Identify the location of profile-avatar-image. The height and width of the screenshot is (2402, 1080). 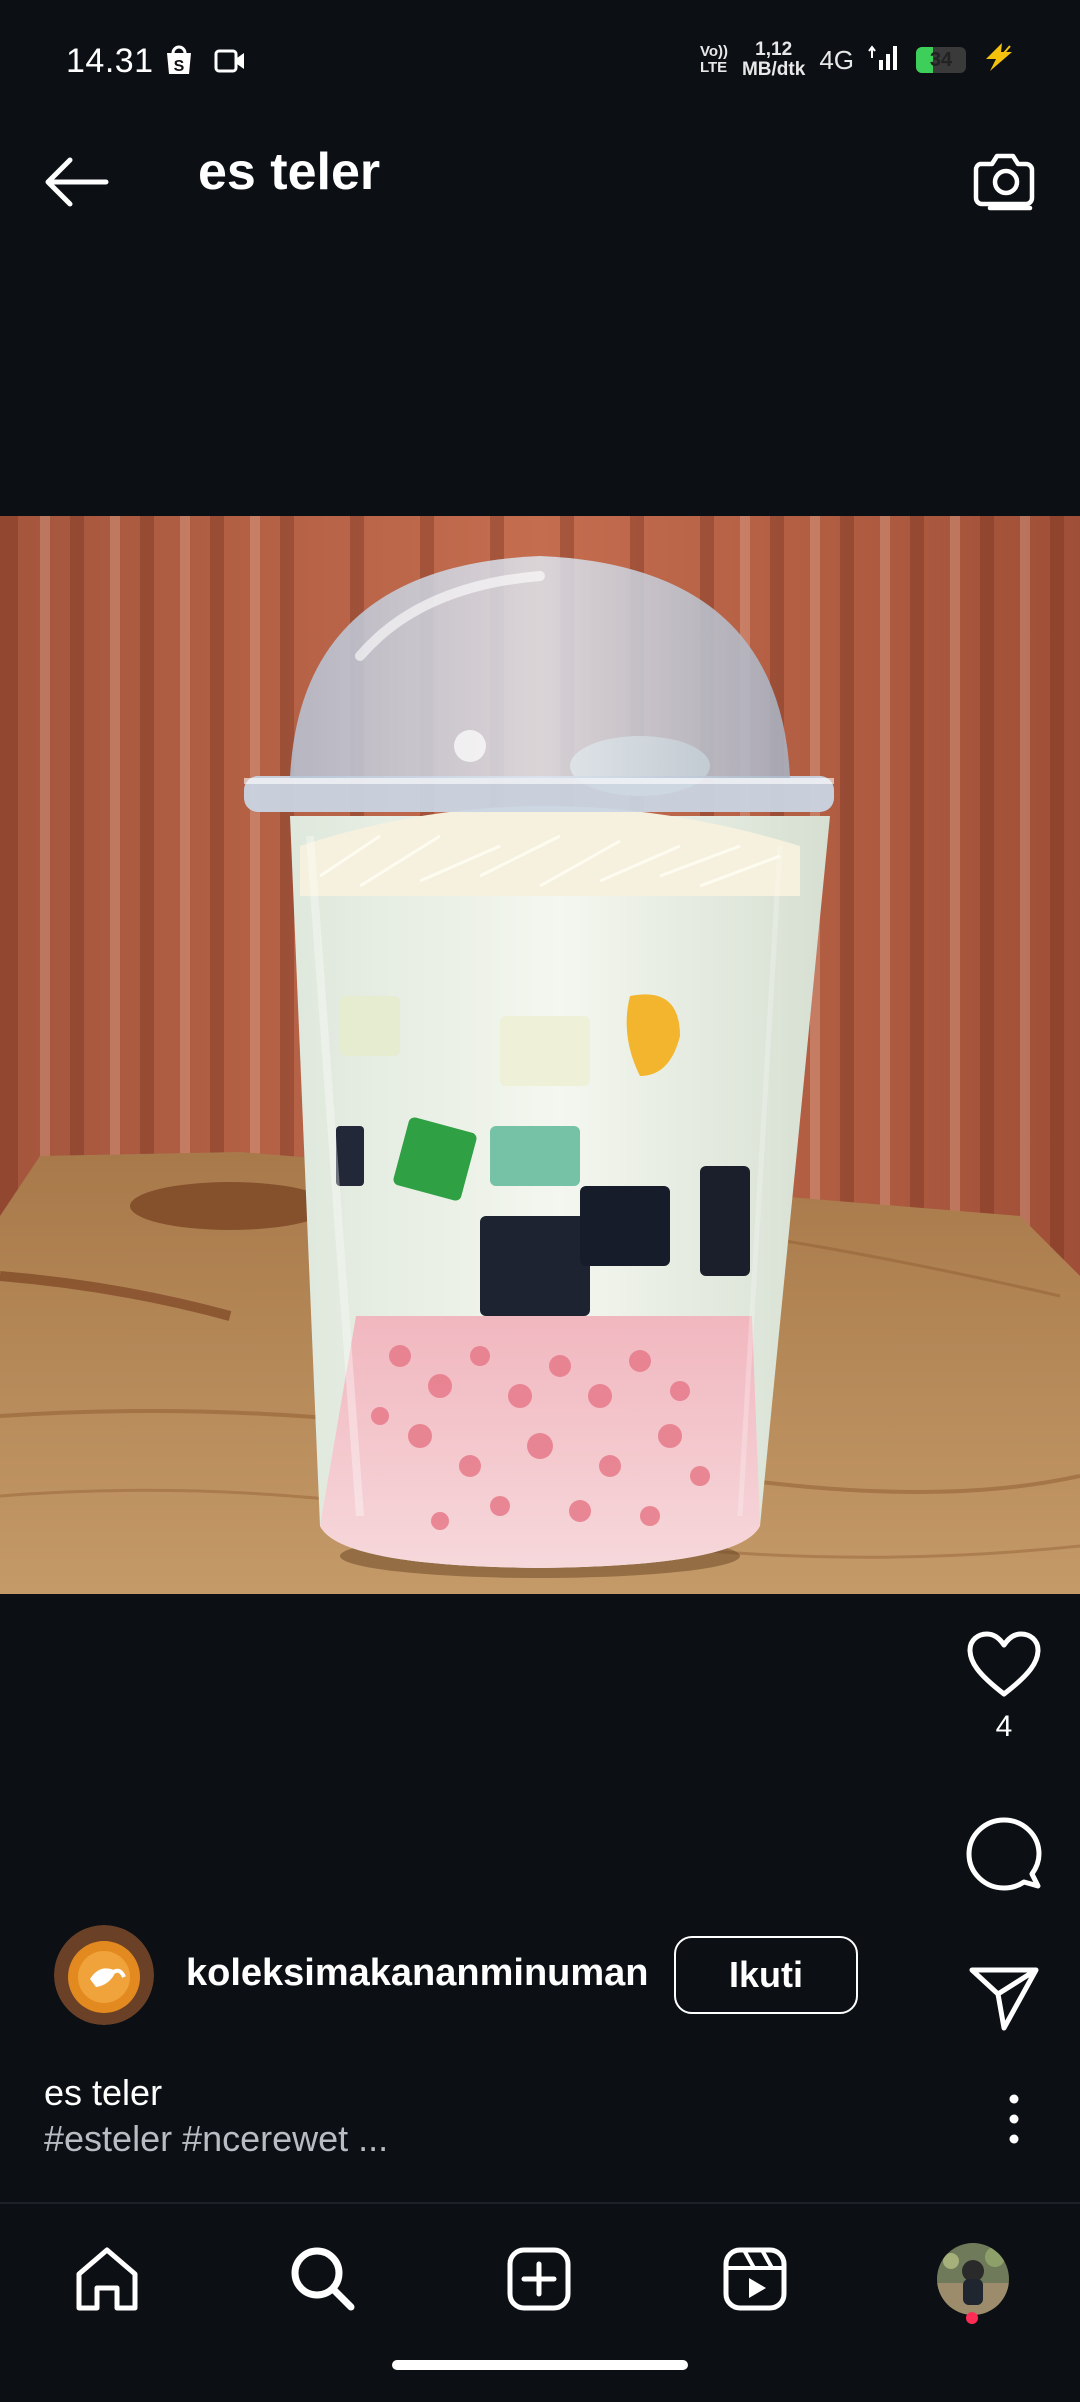
(973, 2279).